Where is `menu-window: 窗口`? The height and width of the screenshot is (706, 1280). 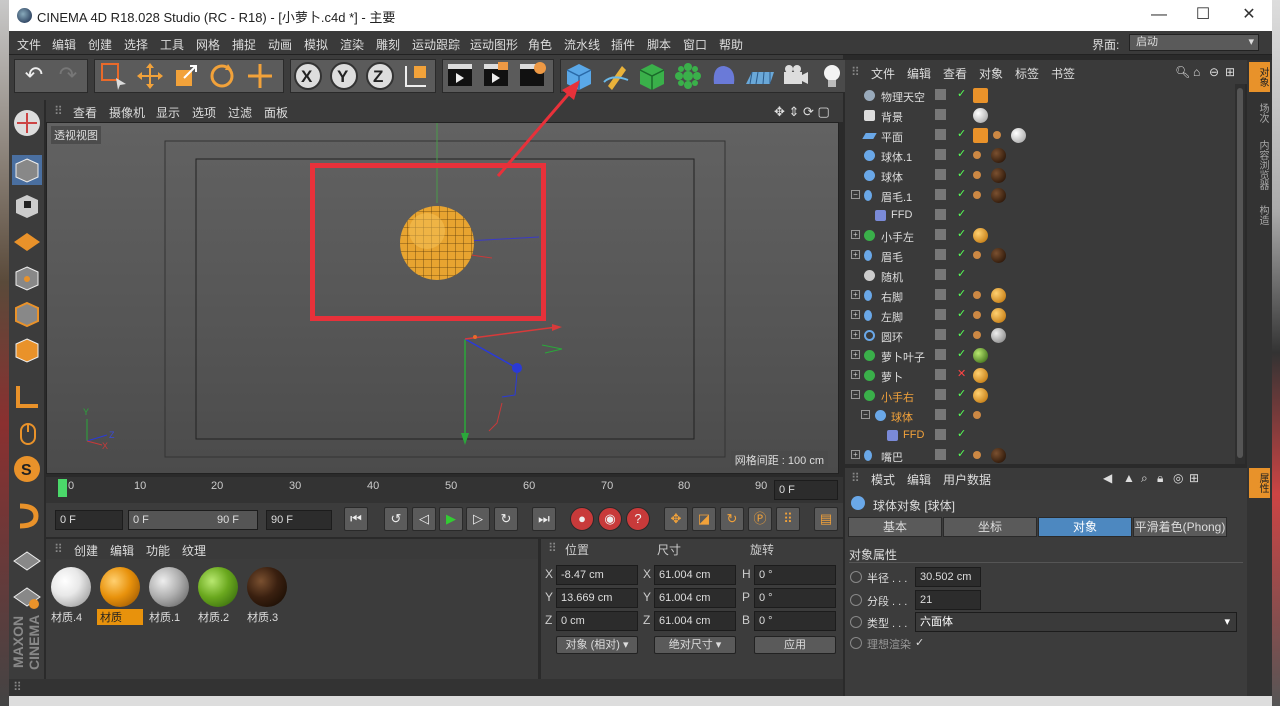 menu-window: 窗口 is located at coordinates (695, 44).